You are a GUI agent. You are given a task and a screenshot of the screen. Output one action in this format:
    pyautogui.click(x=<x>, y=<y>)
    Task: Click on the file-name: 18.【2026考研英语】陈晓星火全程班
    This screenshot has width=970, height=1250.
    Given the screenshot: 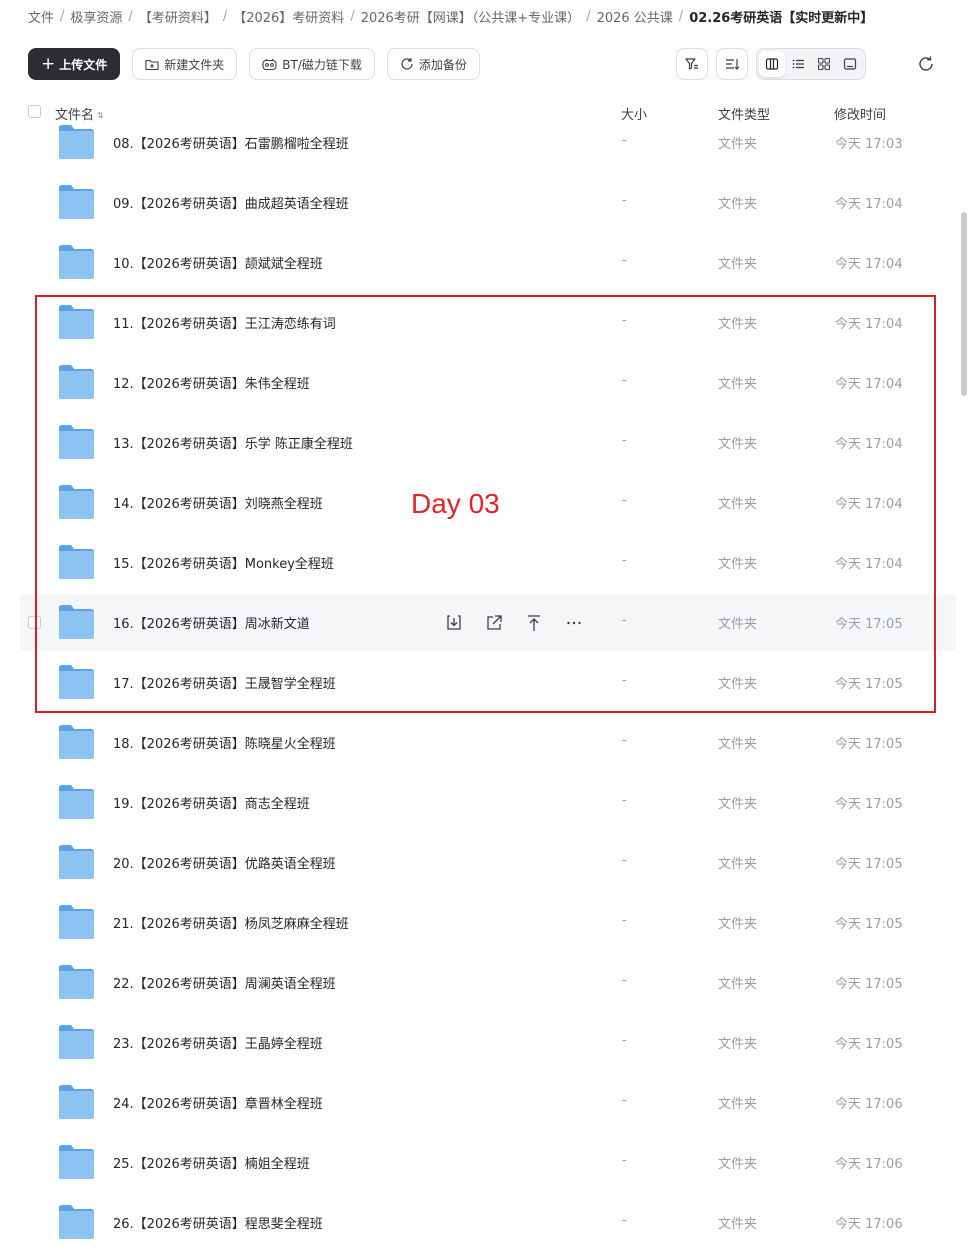 What is the action you would take?
    pyautogui.click(x=224, y=742)
    